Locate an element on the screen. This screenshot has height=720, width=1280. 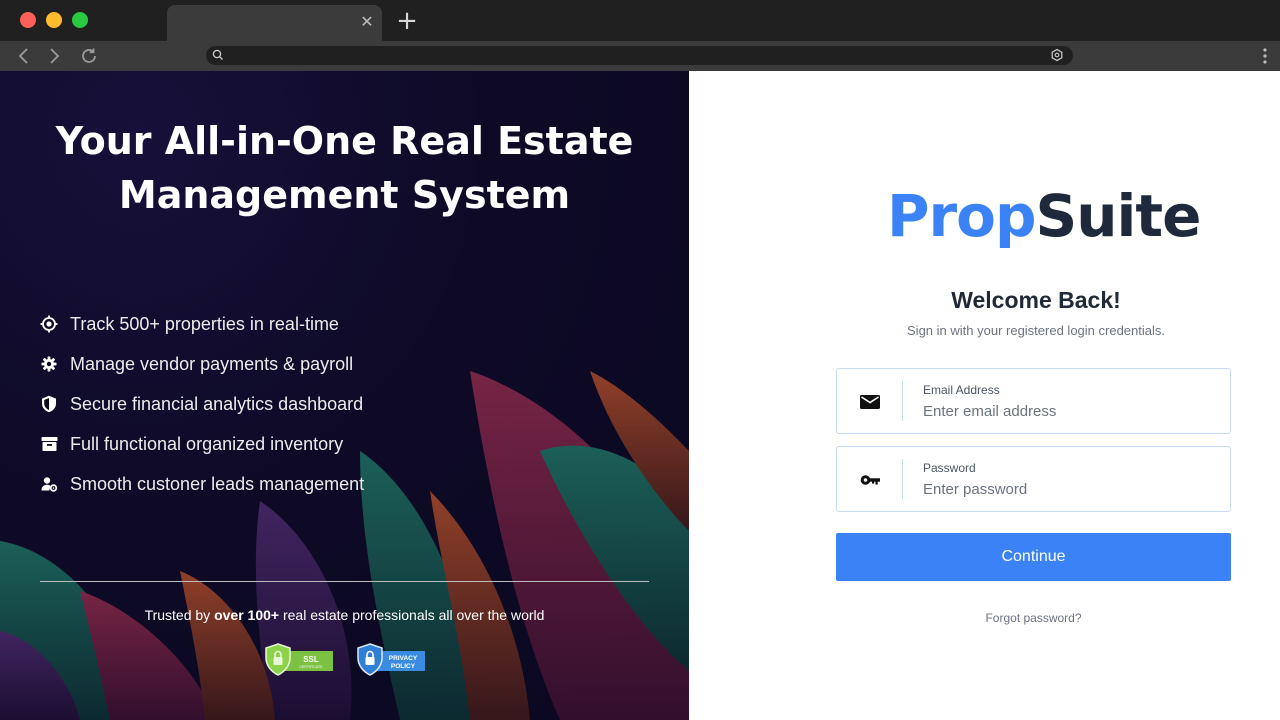
privacy-policy-badge: PRIVACY POLICY is located at coordinates (391, 659).